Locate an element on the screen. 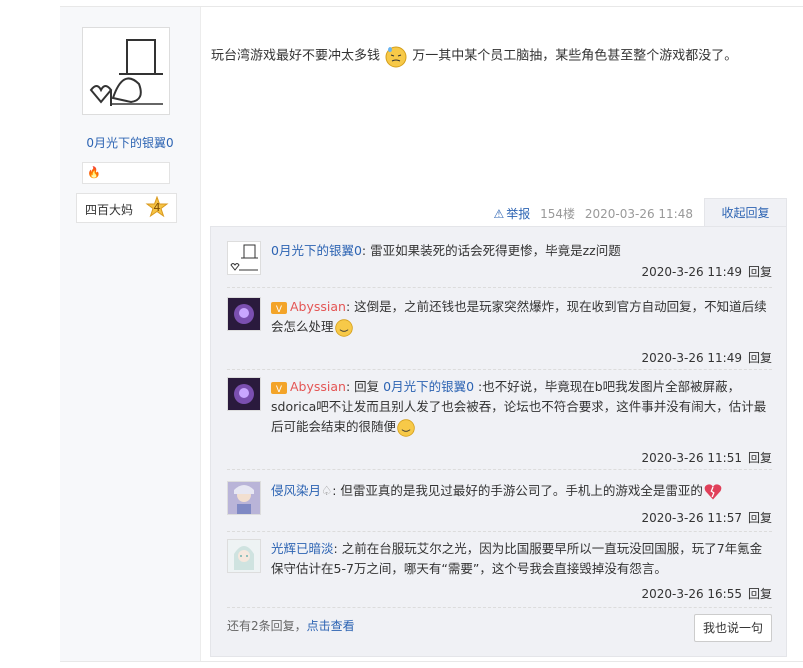 Image resolution: width=803 pixels, height=668 pixels. post-time: 2020-03-26 11:48 is located at coordinates (638, 214).